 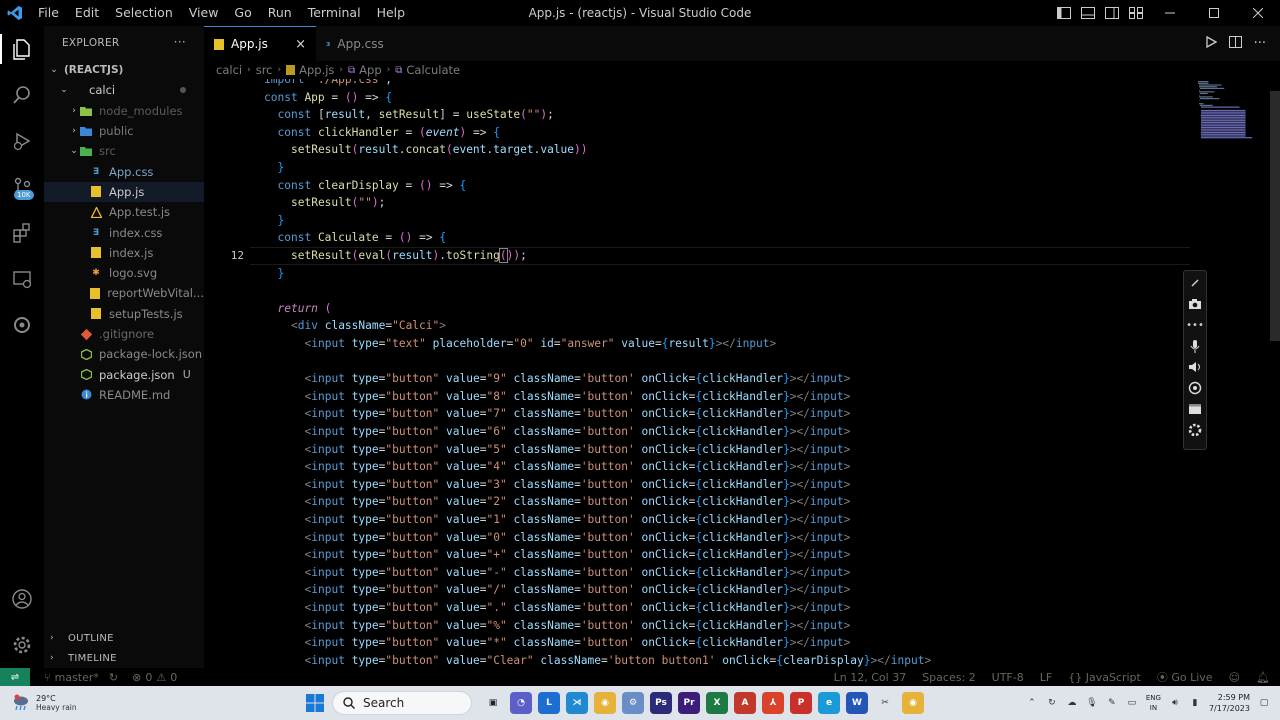 I want to click on onedrive-cloud-icon: ☁, so click(x=1072, y=703).